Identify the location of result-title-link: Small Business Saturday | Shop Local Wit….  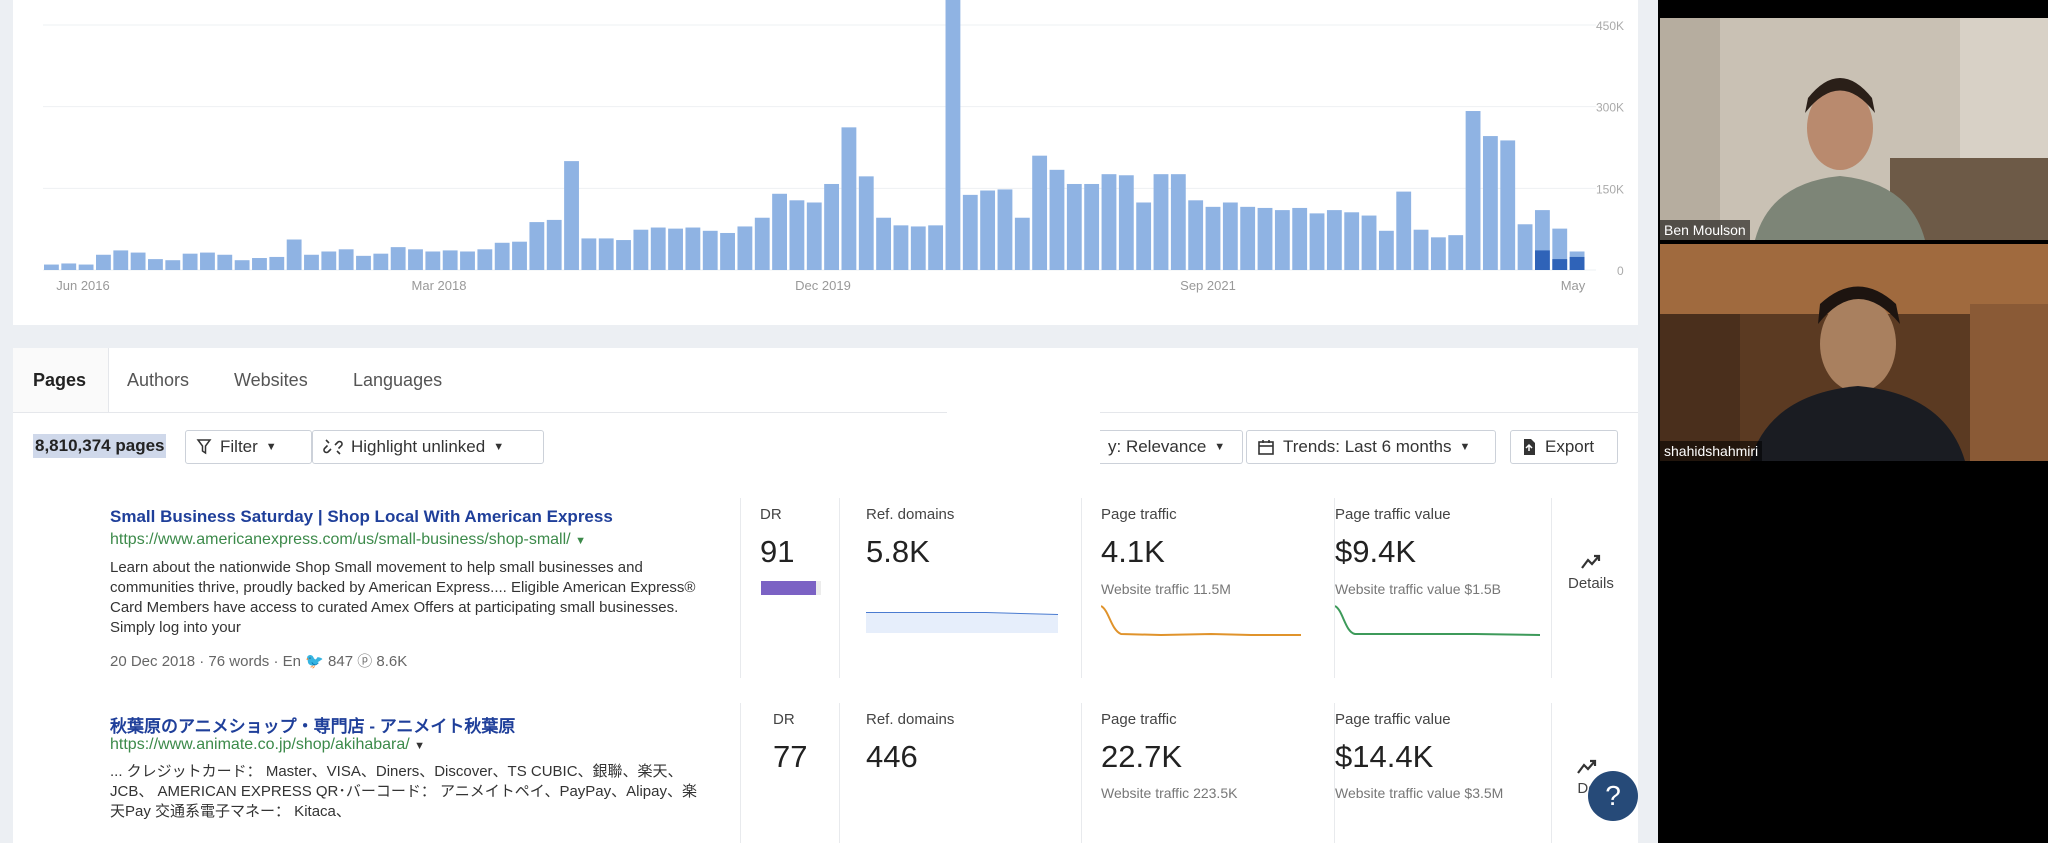
(361, 517).